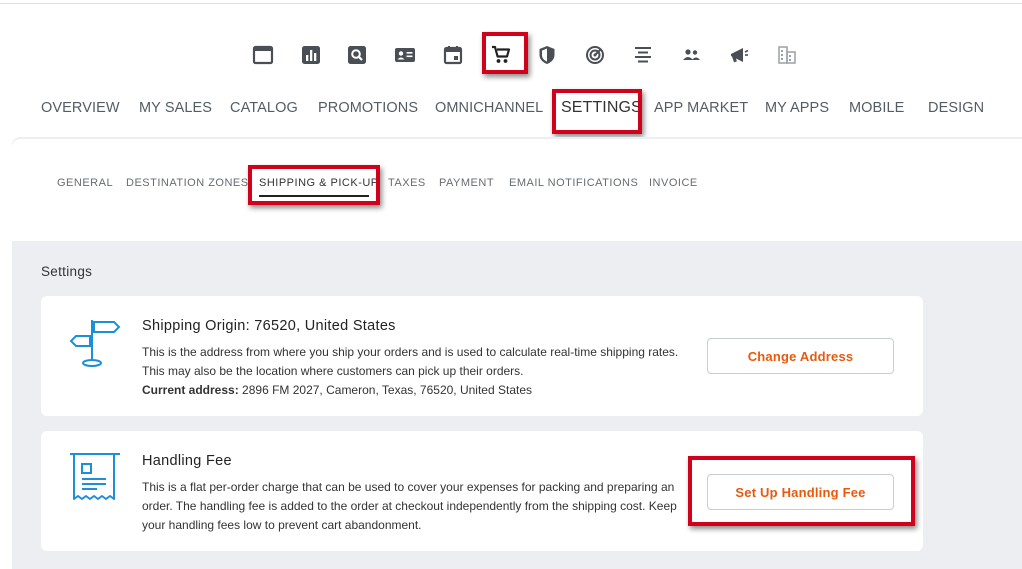  Describe the element at coordinates (466, 183) in the screenshot. I see `subnav-payment: PAYMENT` at that location.